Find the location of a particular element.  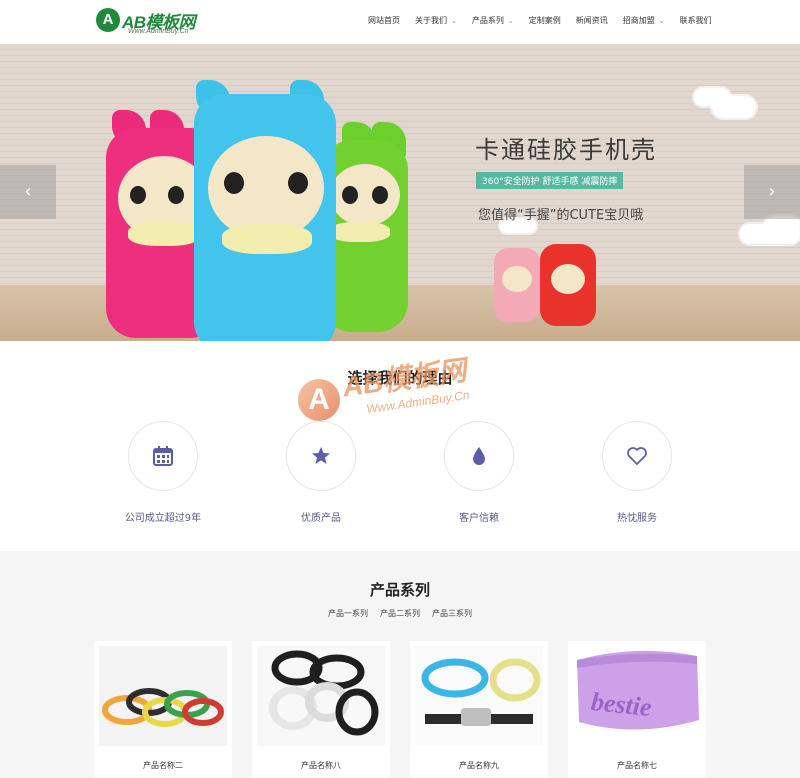

nav-label: 新闻资讯 is located at coordinates (591, 20).